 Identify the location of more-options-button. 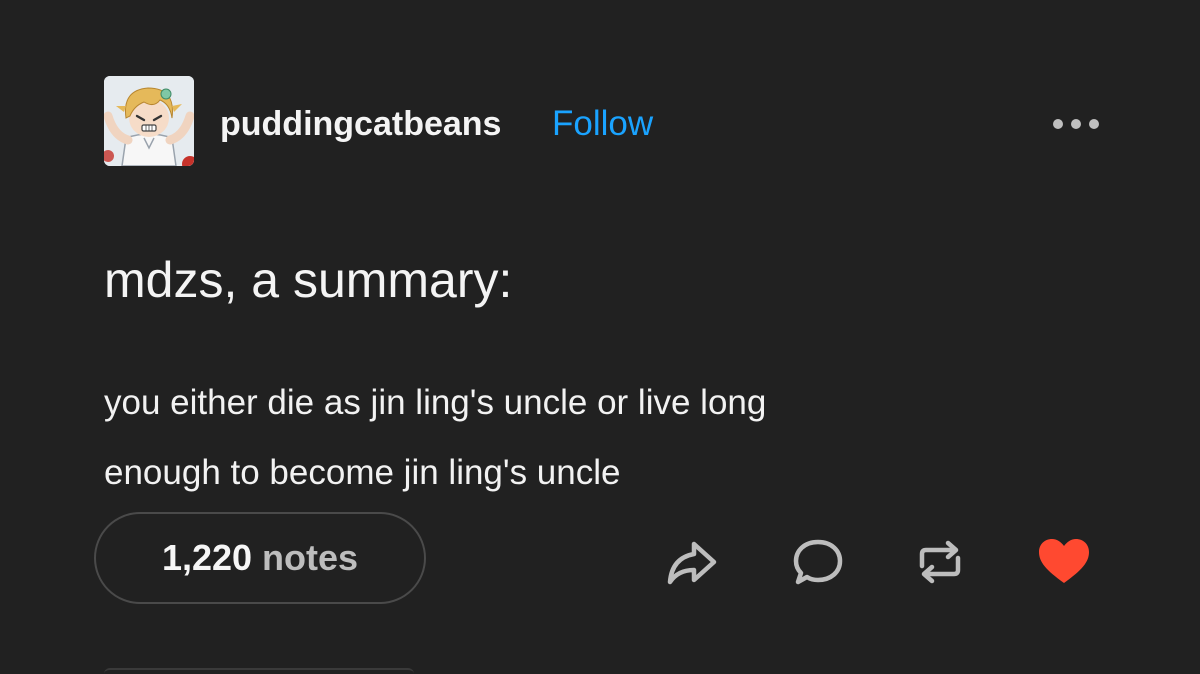
(1076, 124).